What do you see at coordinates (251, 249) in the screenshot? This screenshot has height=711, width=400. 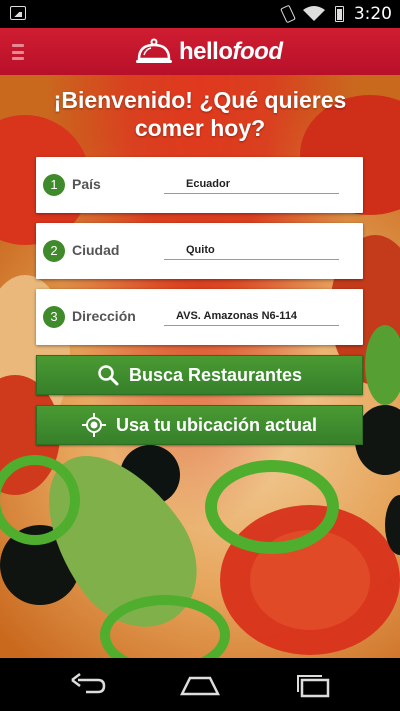 I see `city-select: Quito` at bounding box center [251, 249].